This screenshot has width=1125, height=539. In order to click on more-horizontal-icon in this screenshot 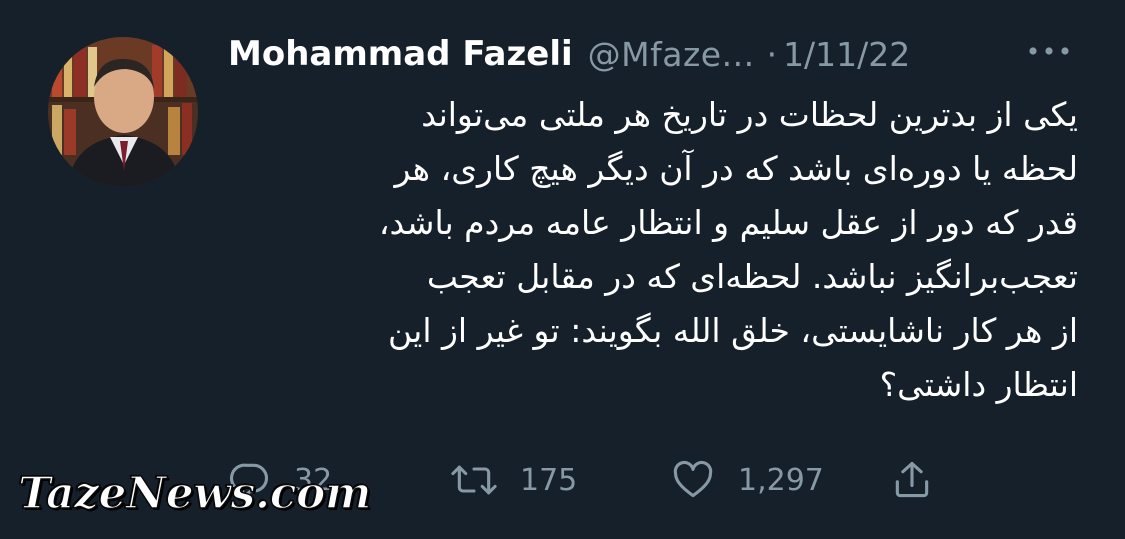, I will do `click(1049, 51)`.